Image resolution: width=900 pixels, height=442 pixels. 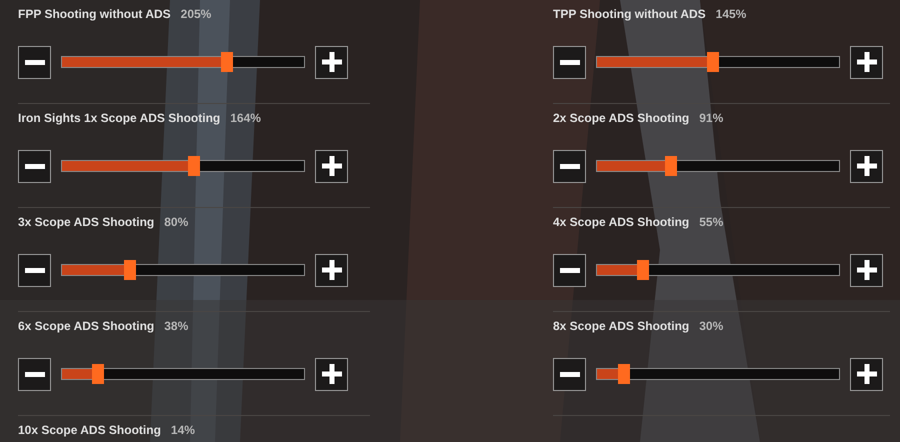 What do you see at coordinates (86, 326) in the screenshot?
I see `setting-label: 6x Scope ADS Shooting` at bounding box center [86, 326].